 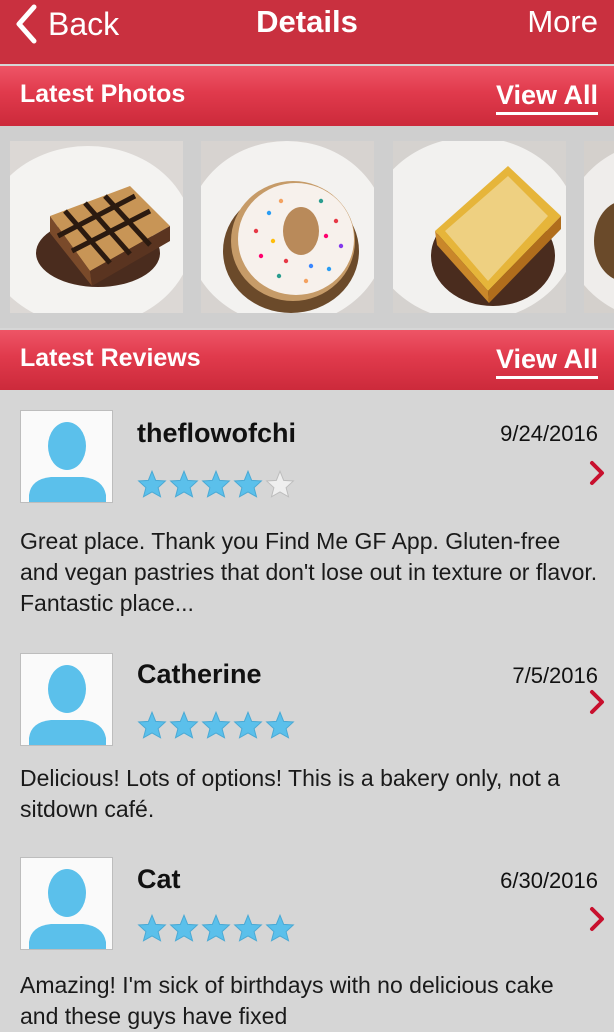 I want to click on sprinkle-donut-photo, so click(x=287, y=227).